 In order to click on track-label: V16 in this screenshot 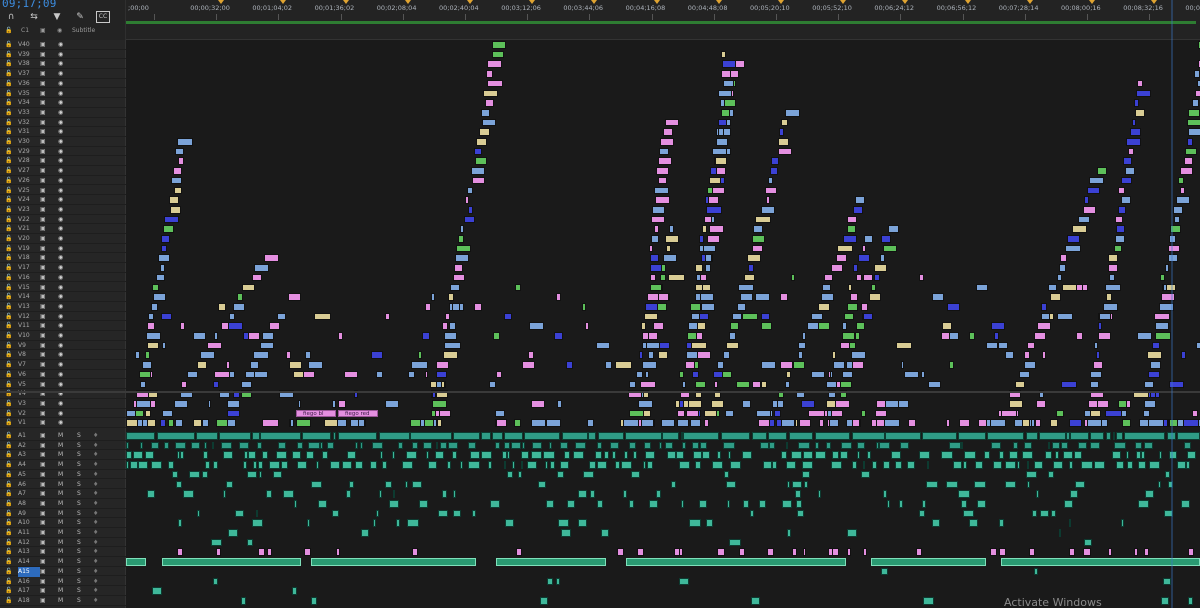, I will do `click(29, 278)`.